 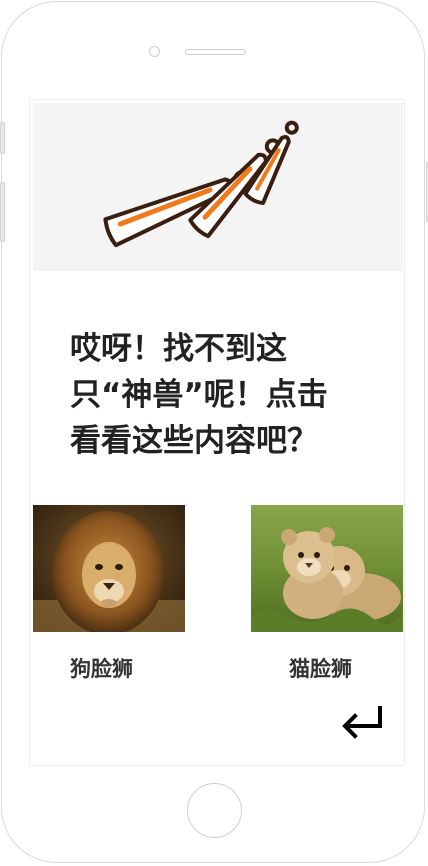 I want to click on recommendation-card-dog-face-lion: 狗脸狮, so click(x=109, y=596).